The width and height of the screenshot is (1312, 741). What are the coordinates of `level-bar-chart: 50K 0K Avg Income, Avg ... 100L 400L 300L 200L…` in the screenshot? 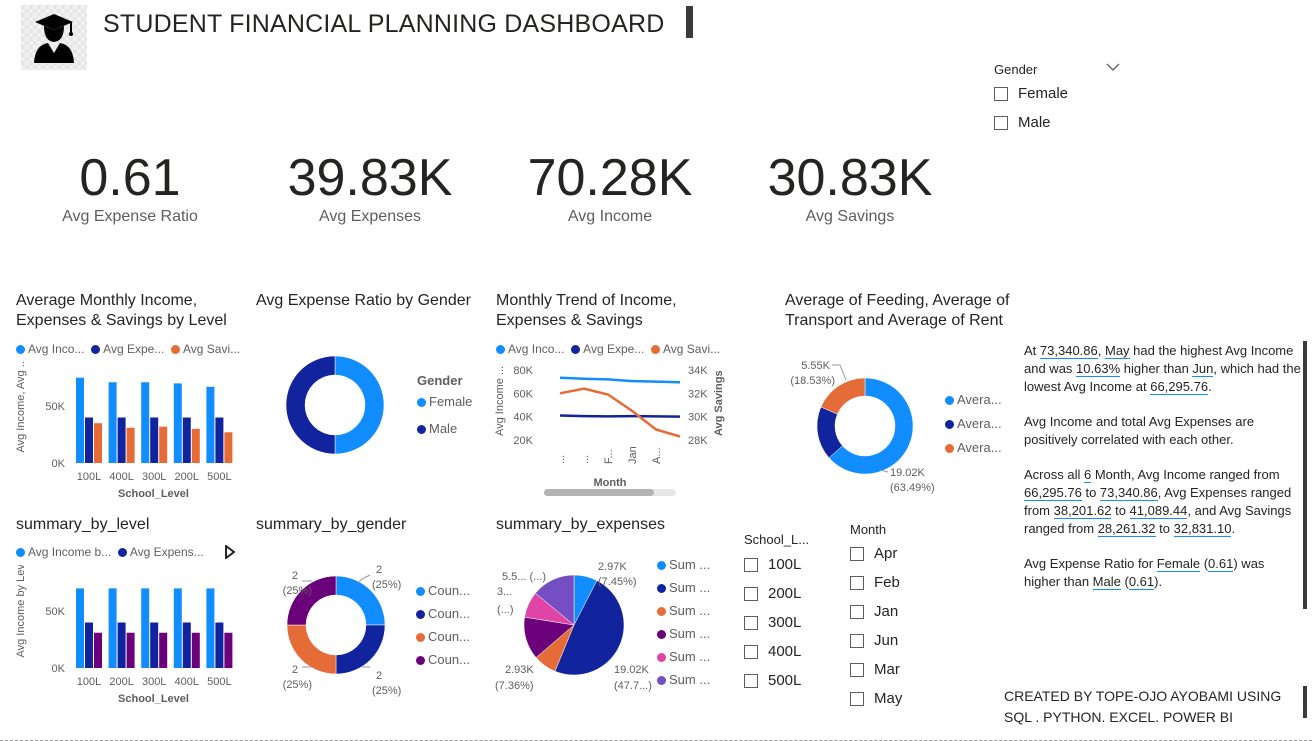 It's located at (127, 430).